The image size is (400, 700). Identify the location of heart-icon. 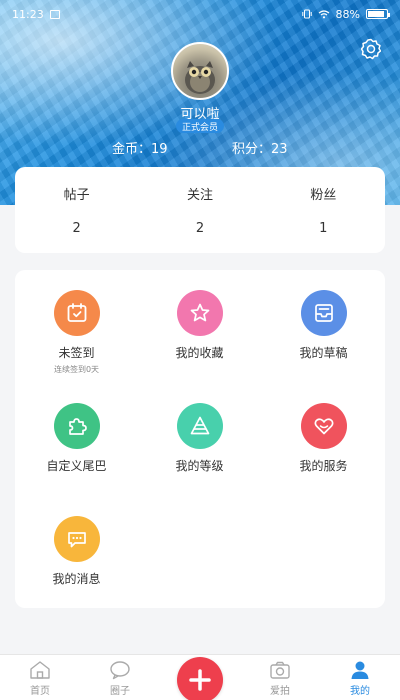
(323, 426).